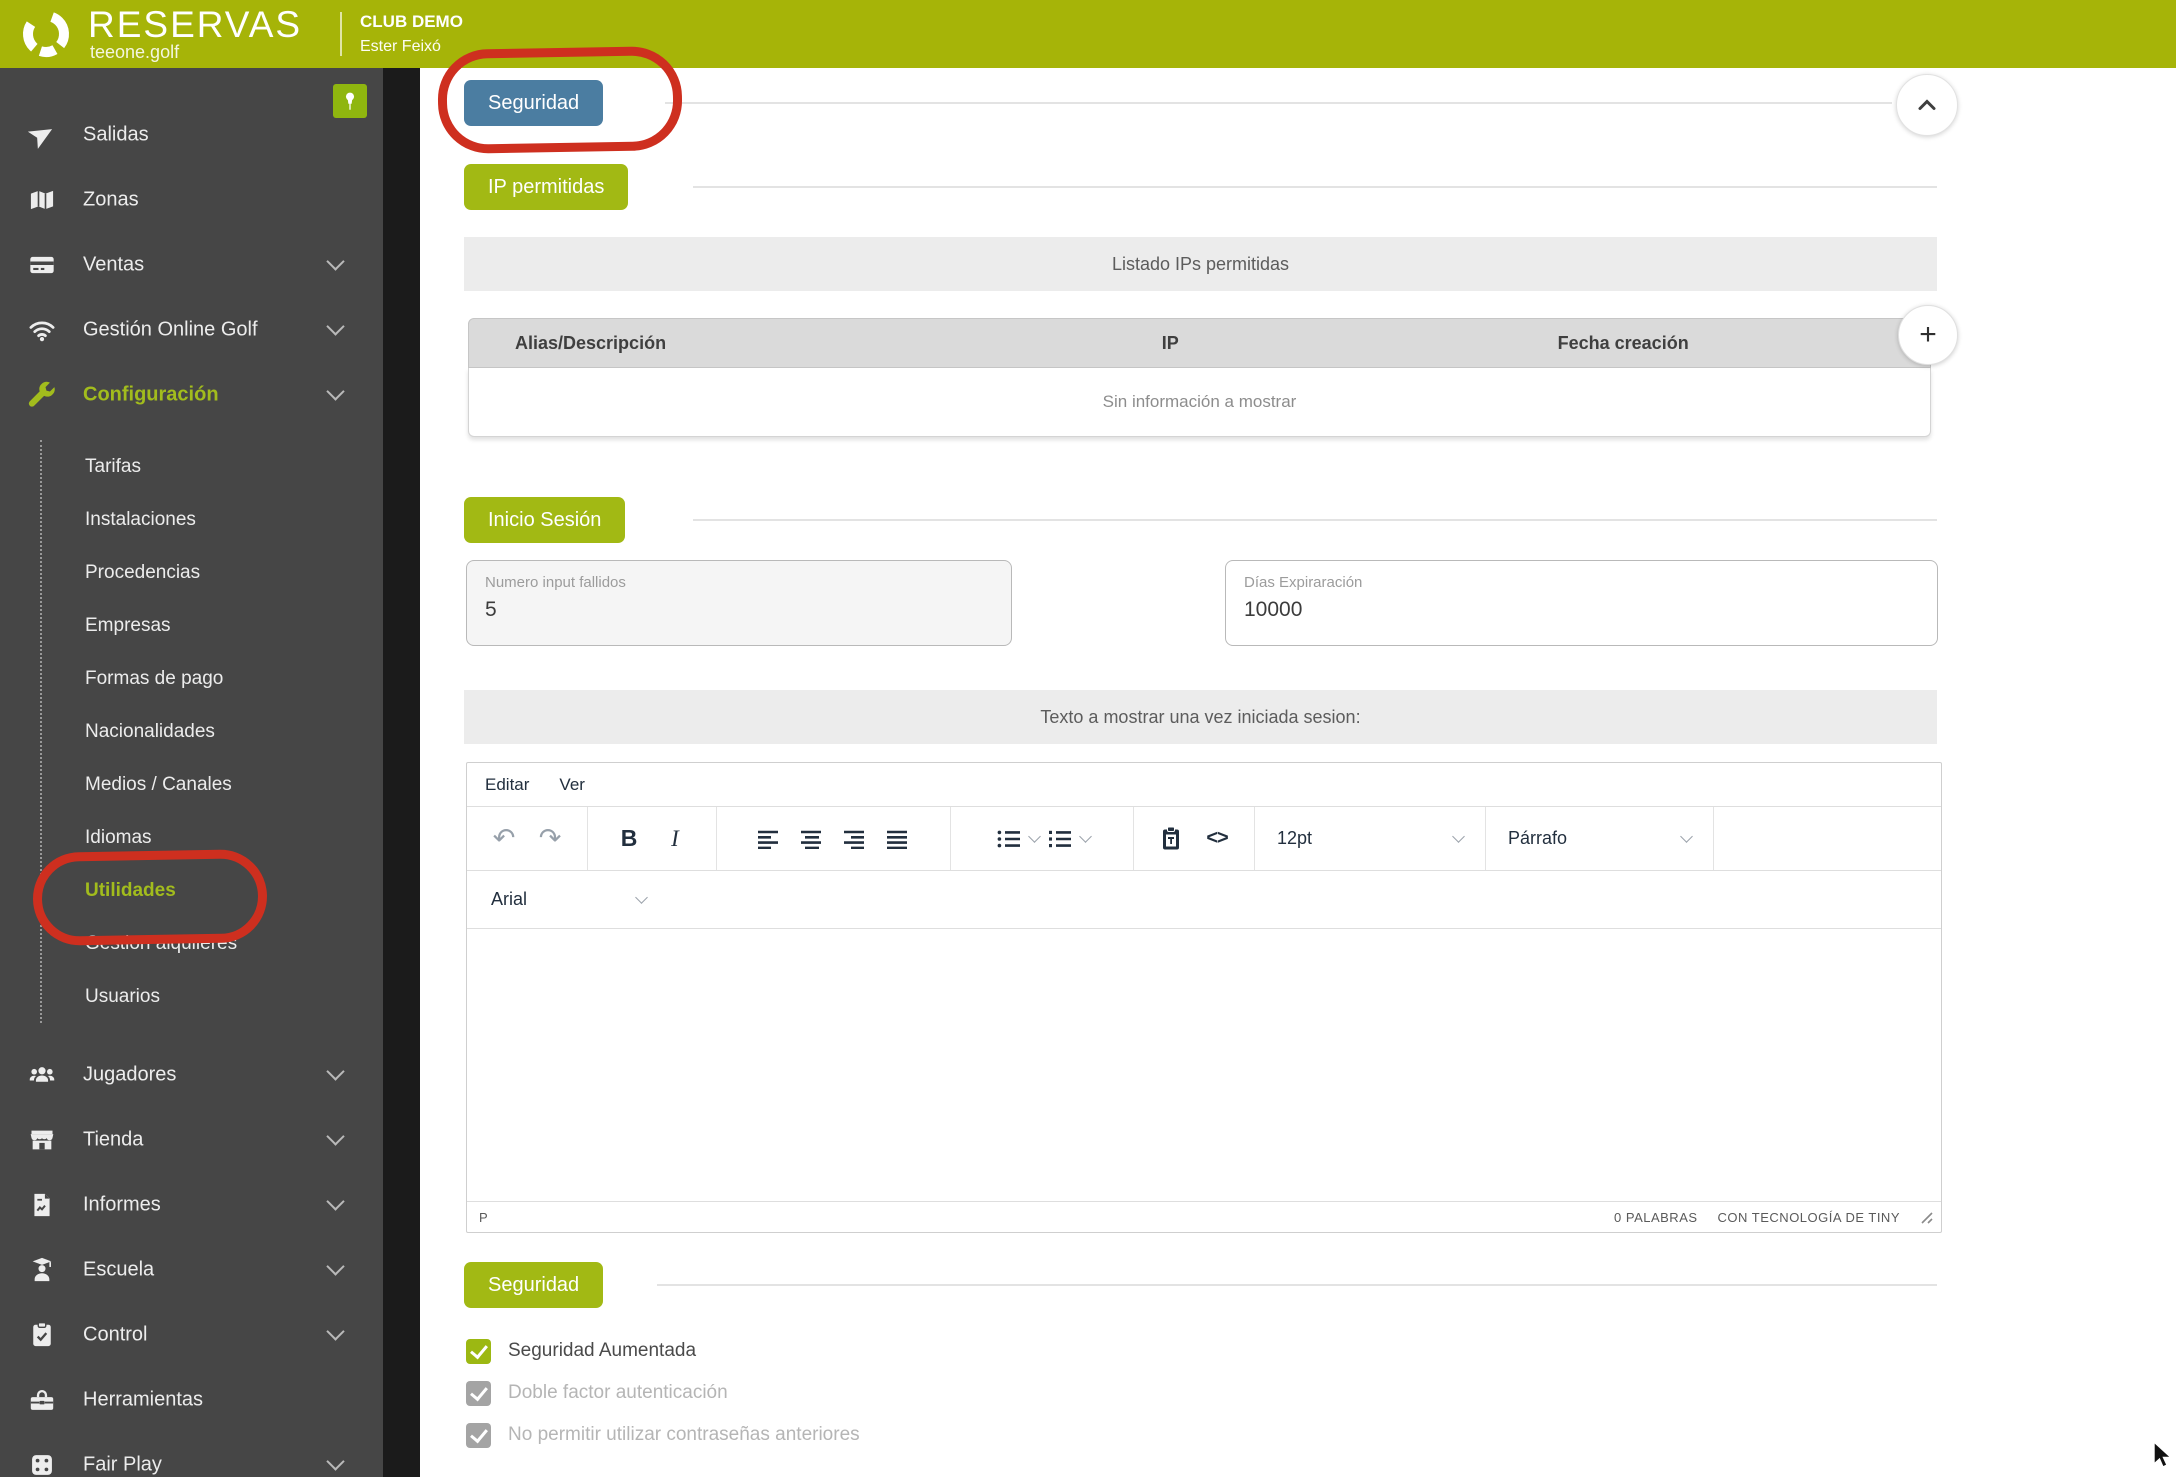 This screenshot has height=1477, width=2176. What do you see at coordinates (618, 1392) in the screenshot?
I see `checkbox-label: Doble factor autenticación` at bounding box center [618, 1392].